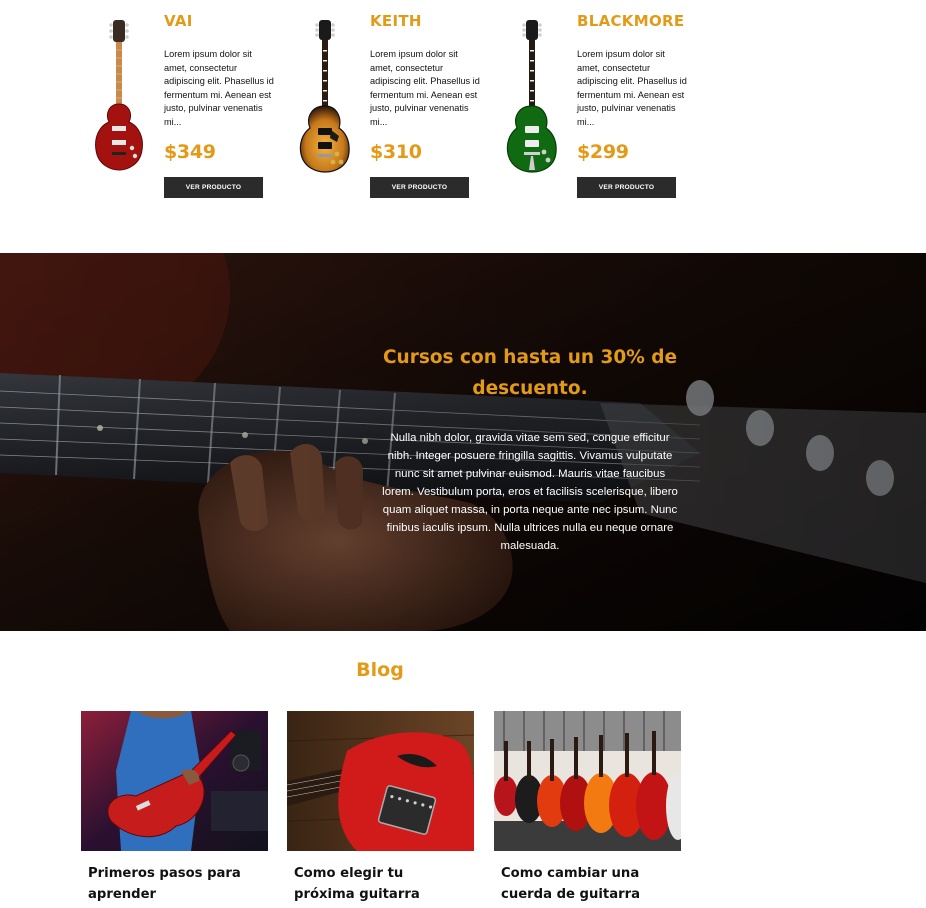  What do you see at coordinates (380, 781) in the screenshot?
I see `blog-post-image-red-guitar` at bounding box center [380, 781].